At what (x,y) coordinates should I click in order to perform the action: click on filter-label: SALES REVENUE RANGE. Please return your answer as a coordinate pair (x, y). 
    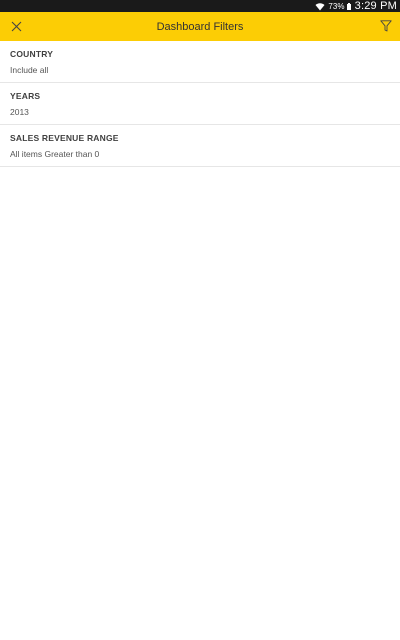
    Looking at the image, I should click on (64, 138).